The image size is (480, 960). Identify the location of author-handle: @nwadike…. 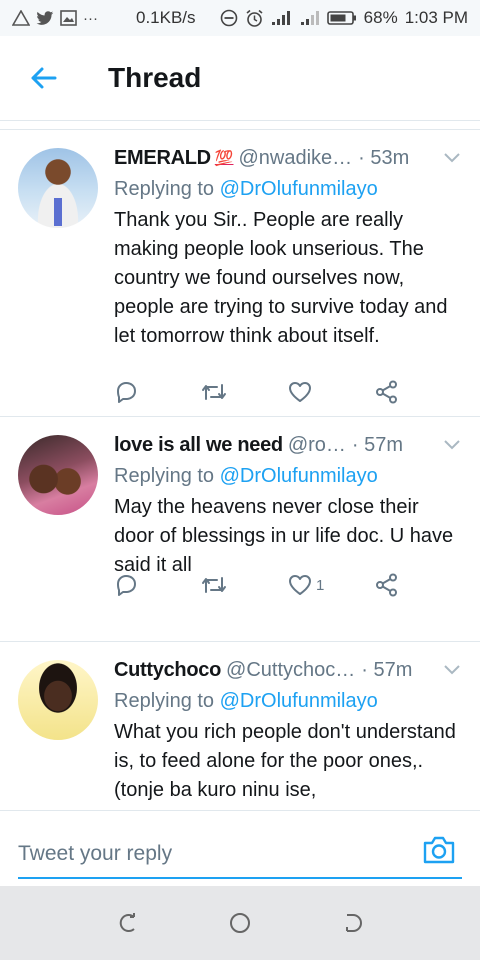
(295, 157).